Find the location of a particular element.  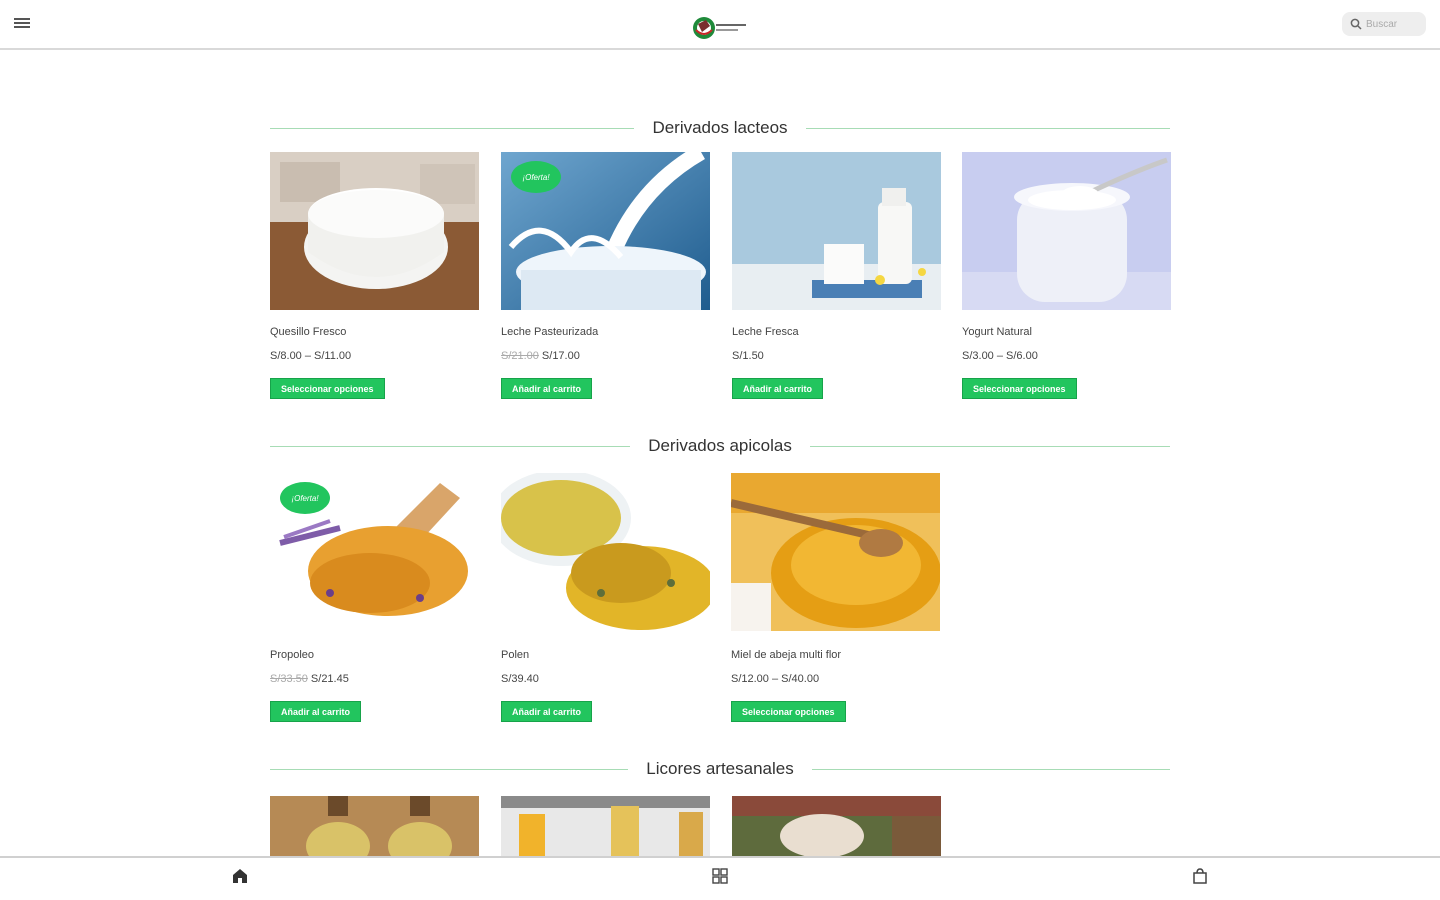

product-card: Polen S/39.40 Añadir al carrito is located at coordinates (605, 597).